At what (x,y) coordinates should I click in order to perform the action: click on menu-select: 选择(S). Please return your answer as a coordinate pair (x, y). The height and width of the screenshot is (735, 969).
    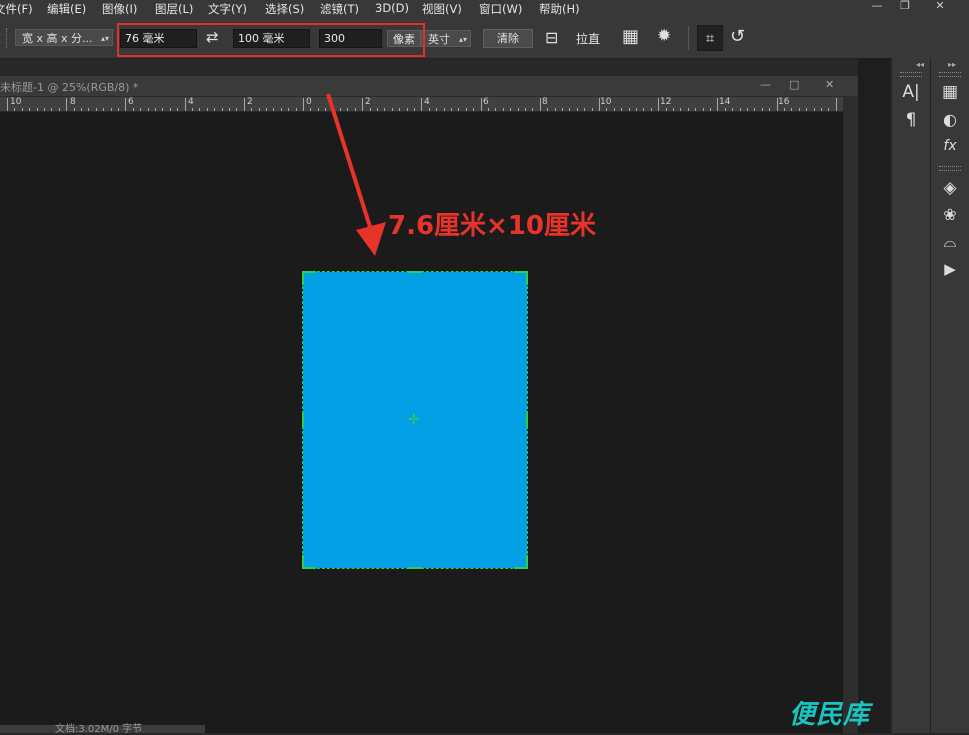
    Looking at the image, I should click on (284, 9).